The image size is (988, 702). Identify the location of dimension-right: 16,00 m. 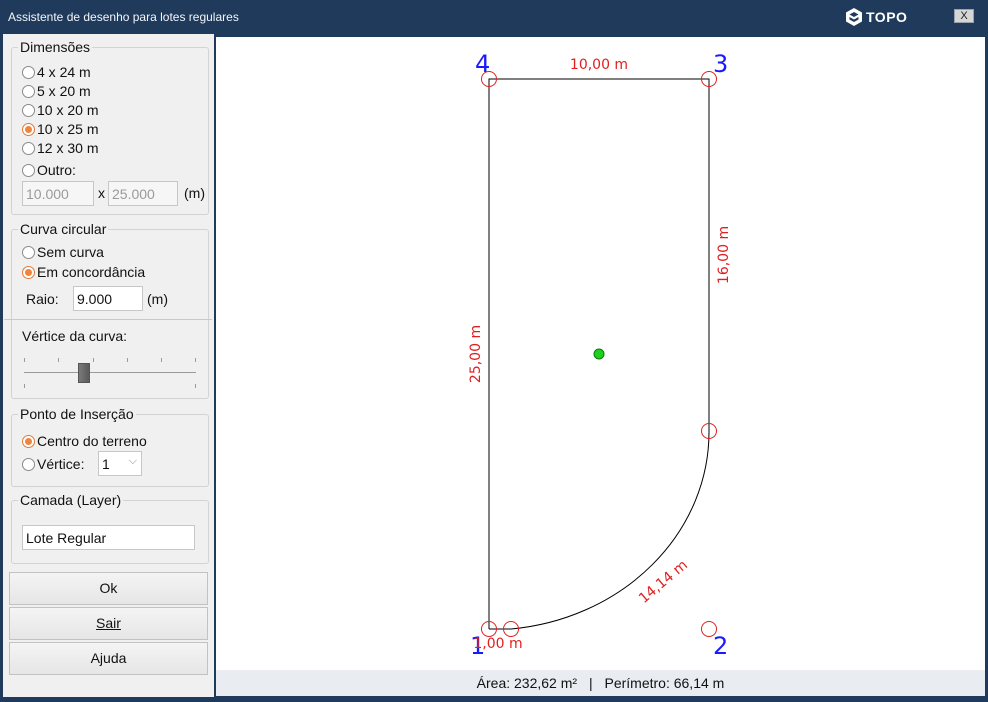
(724, 255).